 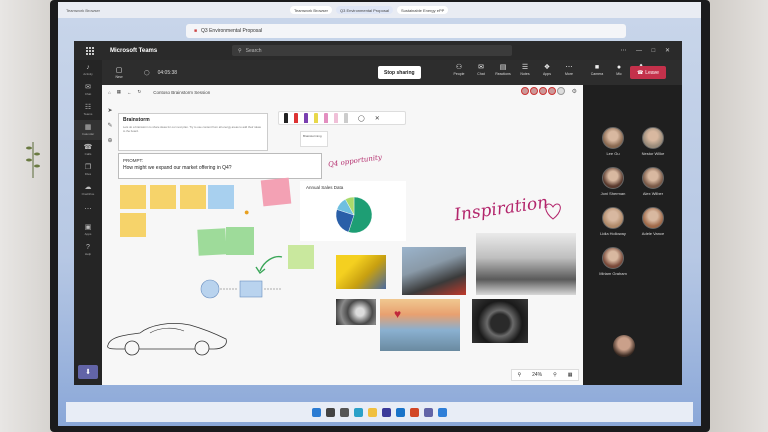 I want to click on download-icon: ⬇, so click(x=88, y=372).